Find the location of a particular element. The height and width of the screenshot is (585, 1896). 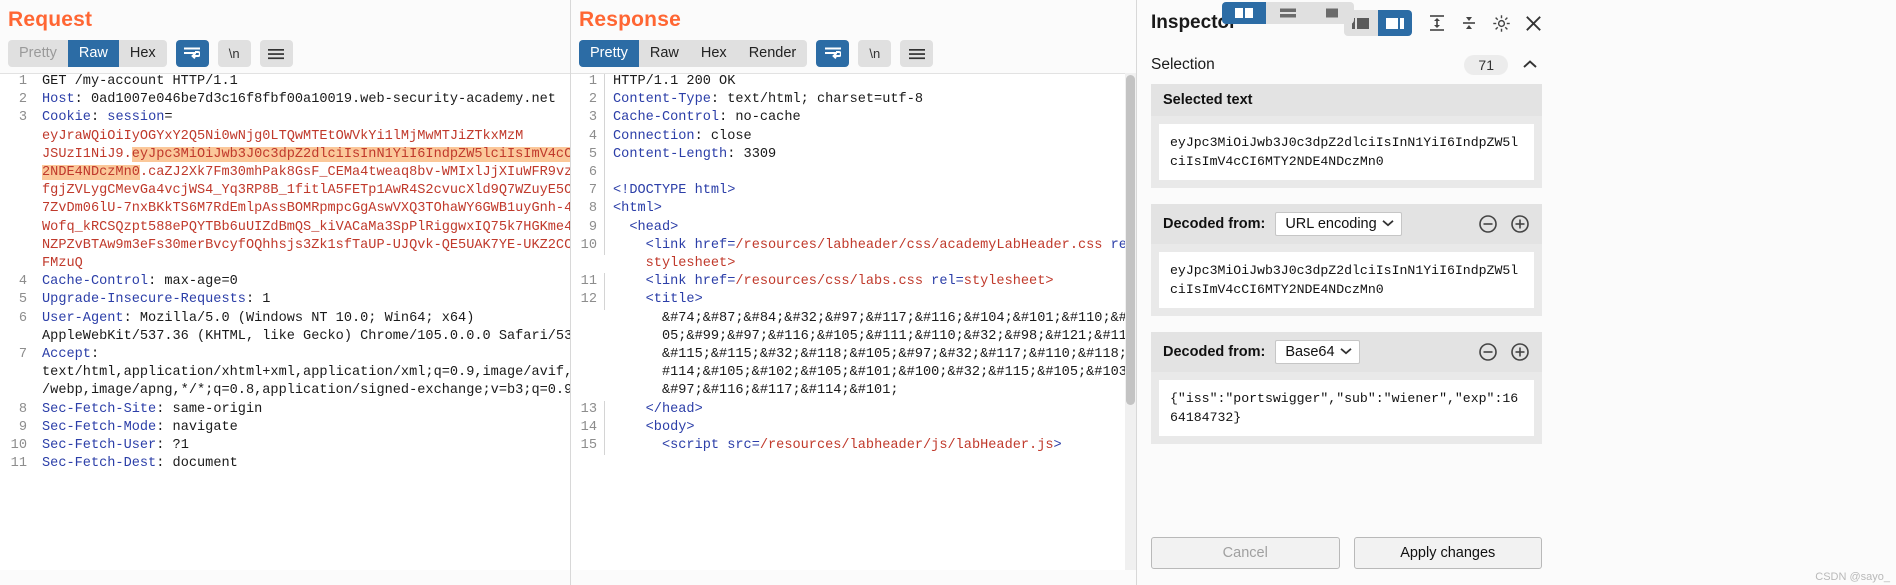

line-text: <title> is located at coordinates (870, 300).